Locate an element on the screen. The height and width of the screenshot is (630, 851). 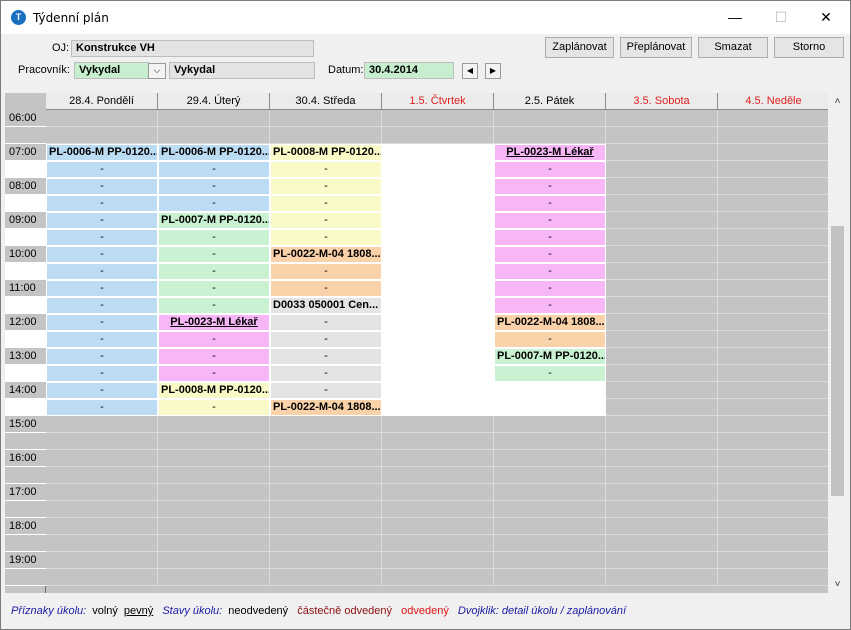
delete-button: Smazat is located at coordinates (733, 47).